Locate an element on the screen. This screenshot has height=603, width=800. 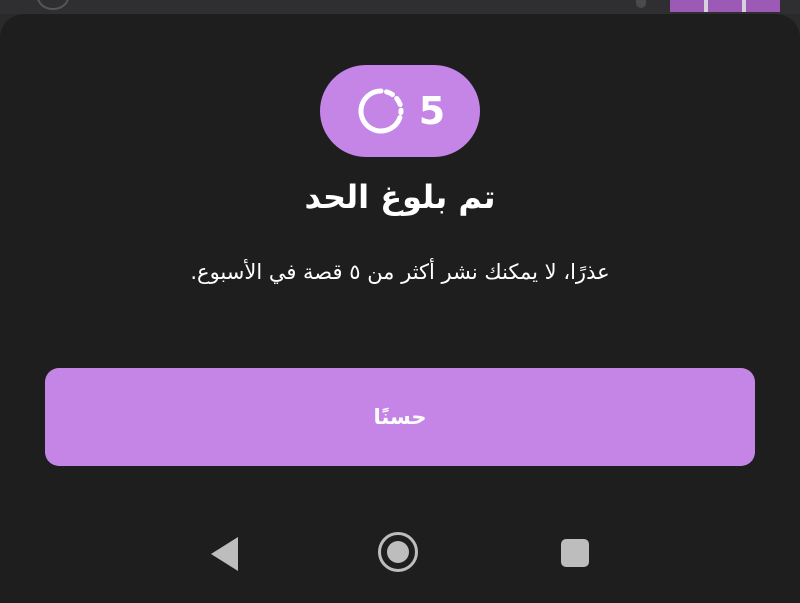
story-count-badge: 5 is located at coordinates (400, 111).